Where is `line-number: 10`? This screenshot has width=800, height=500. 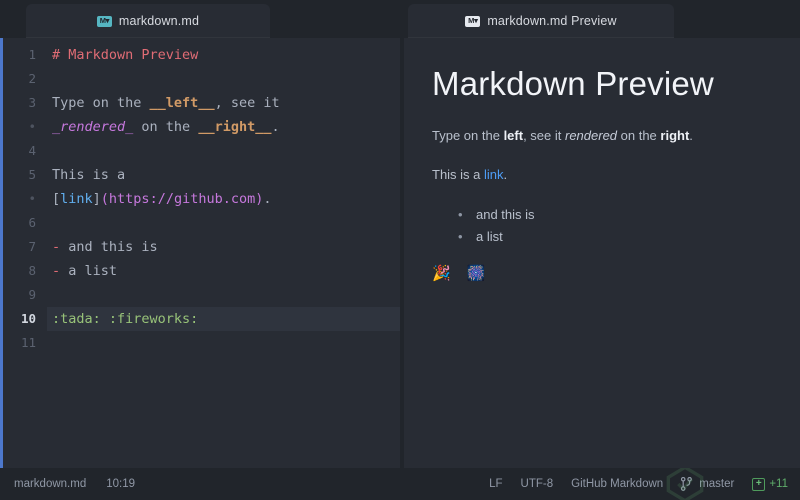 line-number: 10 is located at coordinates (28, 318).